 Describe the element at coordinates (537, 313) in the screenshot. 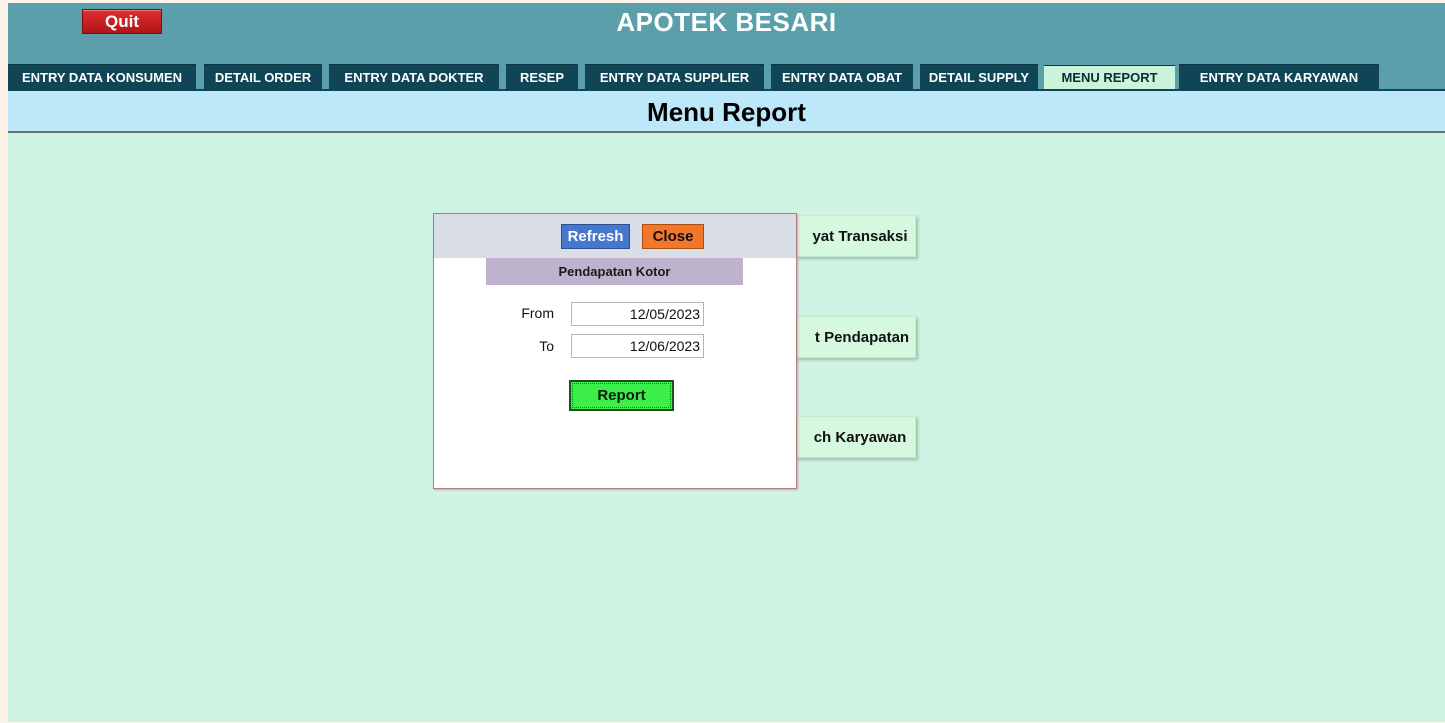

I see `from-label: From` at that location.